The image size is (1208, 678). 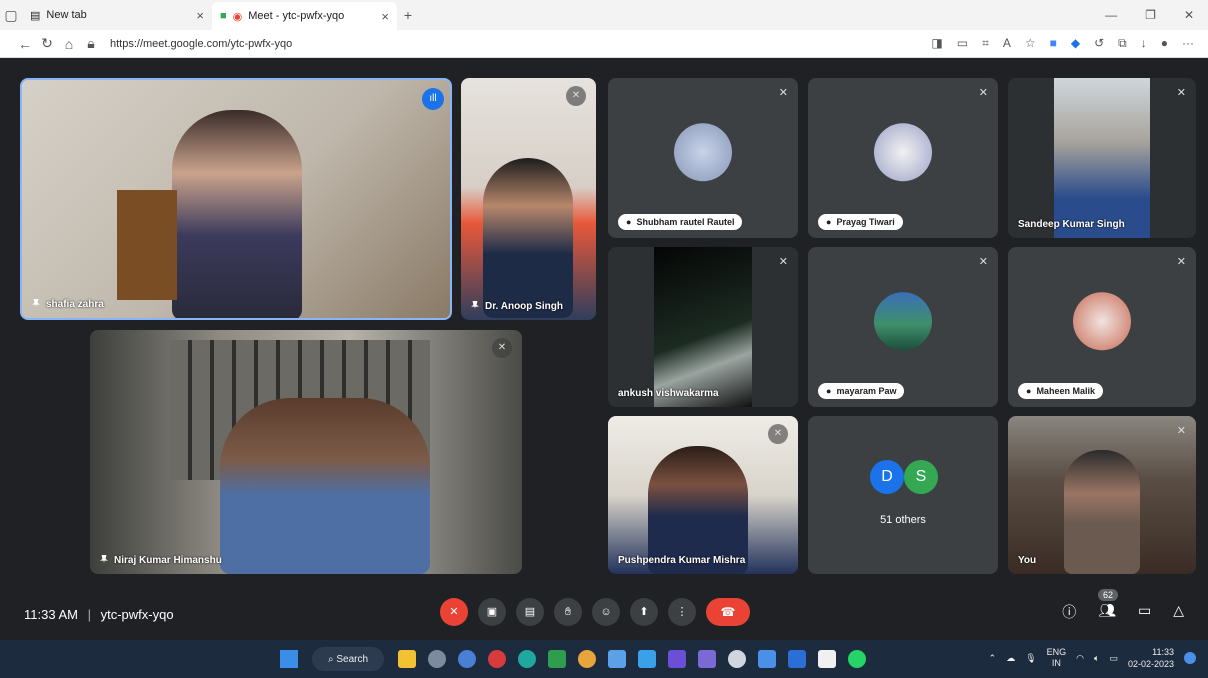 What do you see at coordinates (1111, 15) in the screenshot?
I see `minimize-icon: —` at bounding box center [1111, 15].